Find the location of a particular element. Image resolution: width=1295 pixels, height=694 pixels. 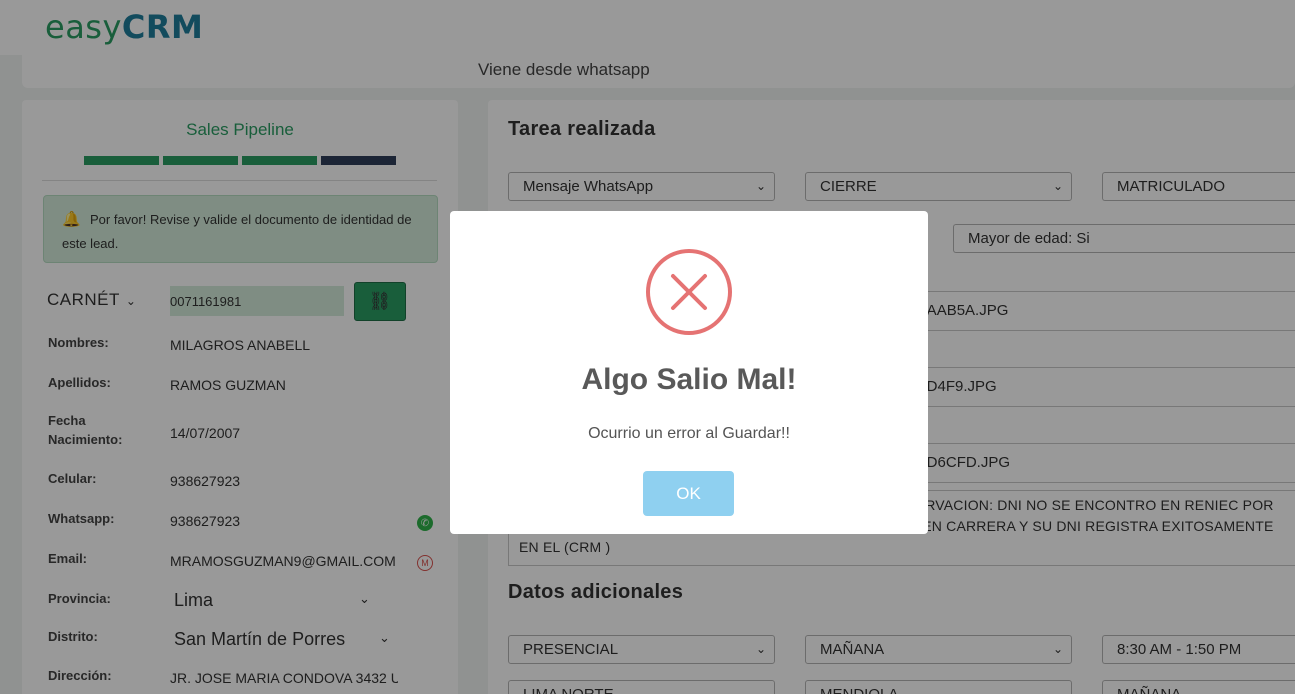

ok-button: OK is located at coordinates (688, 493).